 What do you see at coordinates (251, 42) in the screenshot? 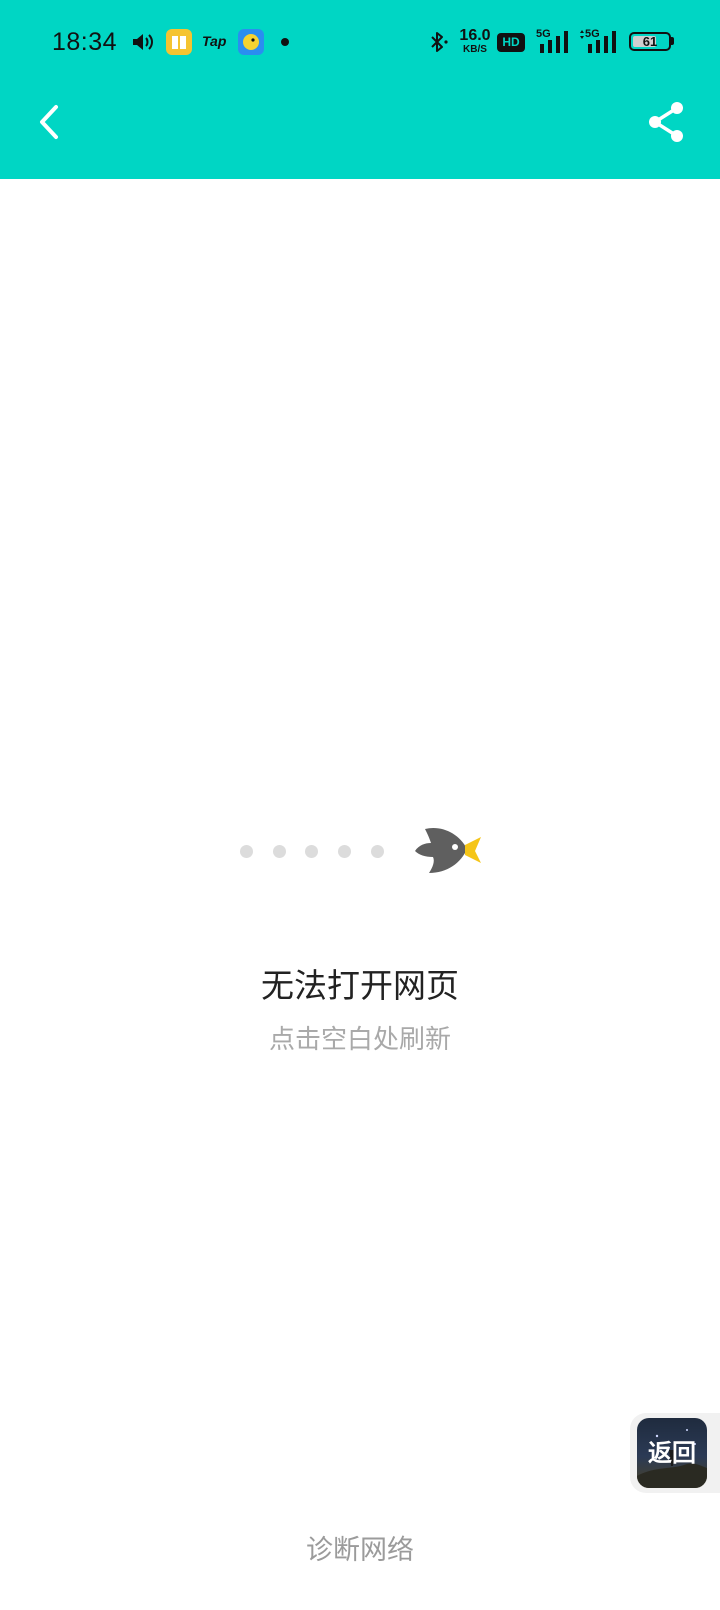
I see `bird-app-icon` at bounding box center [251, 42].